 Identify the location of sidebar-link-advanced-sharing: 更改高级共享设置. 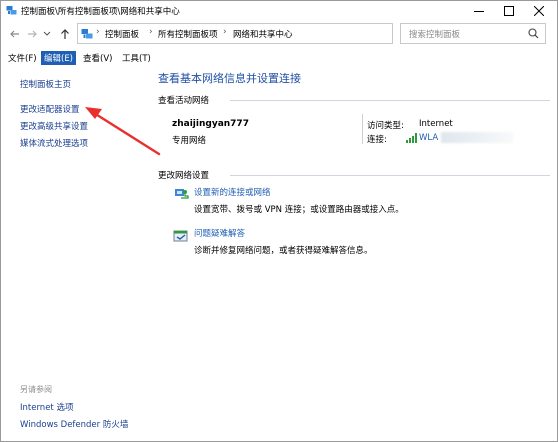
(54, 126).